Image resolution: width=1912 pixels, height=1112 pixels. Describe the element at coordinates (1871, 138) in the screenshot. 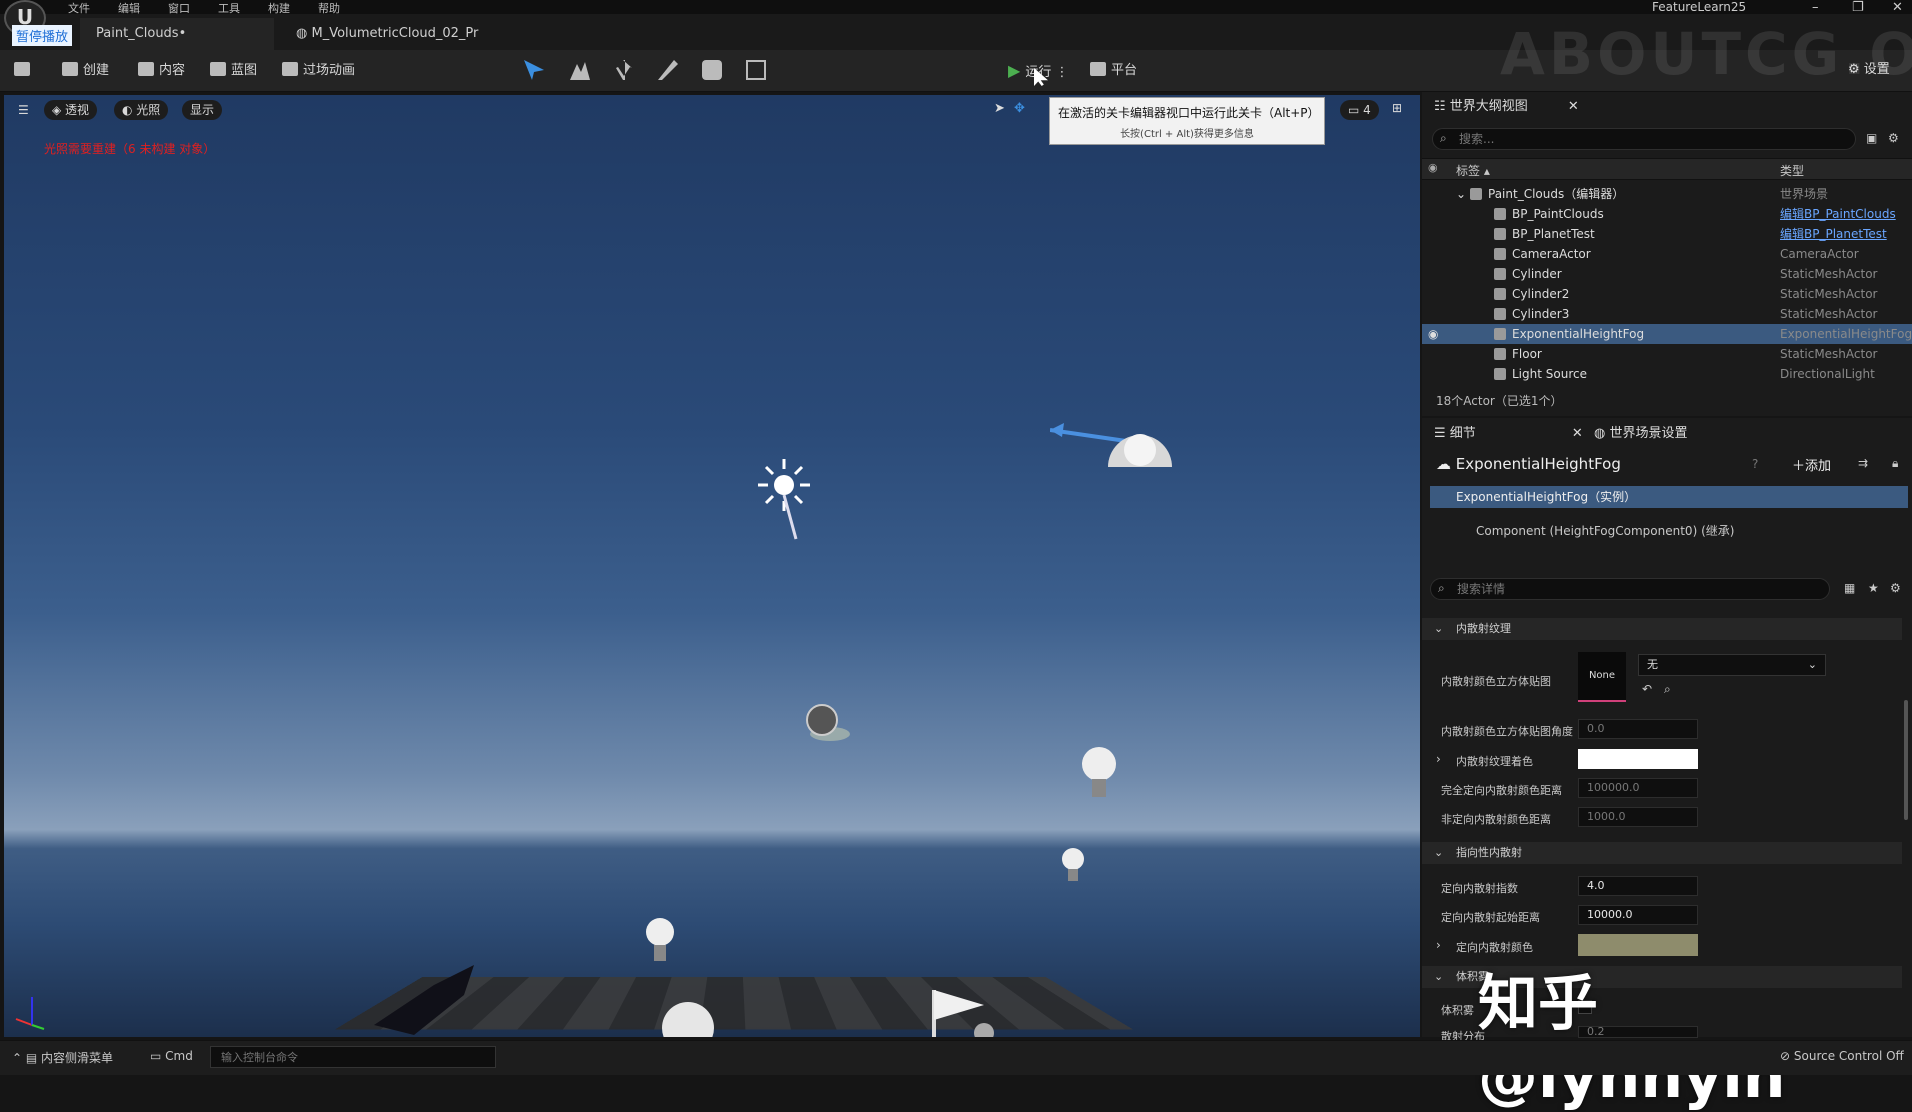

I see `add-folder-icon: ▣` at that location.